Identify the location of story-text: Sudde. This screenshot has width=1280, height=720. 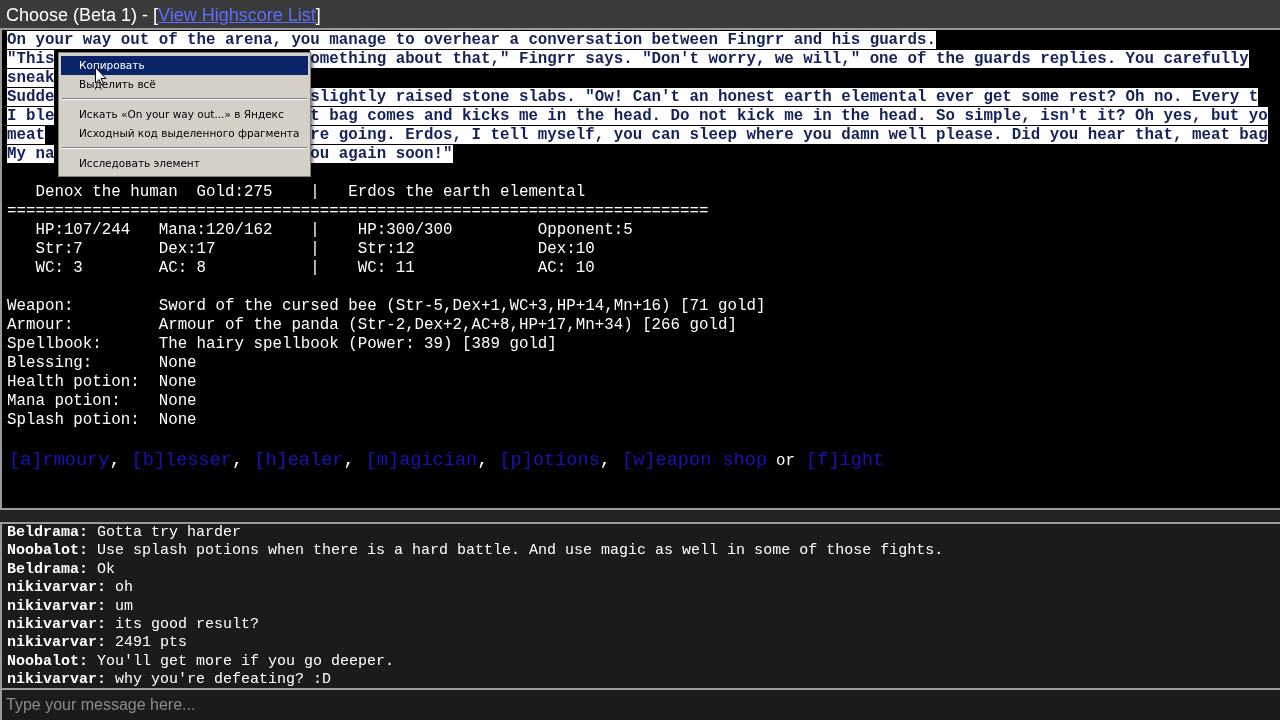
(31, 97).